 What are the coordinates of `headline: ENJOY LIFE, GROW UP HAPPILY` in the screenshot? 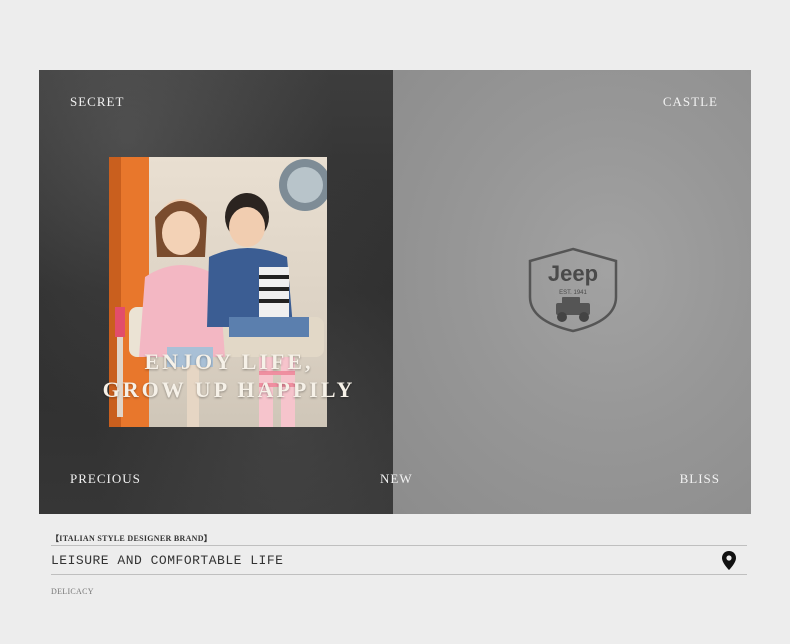 It's located at (229, 376).